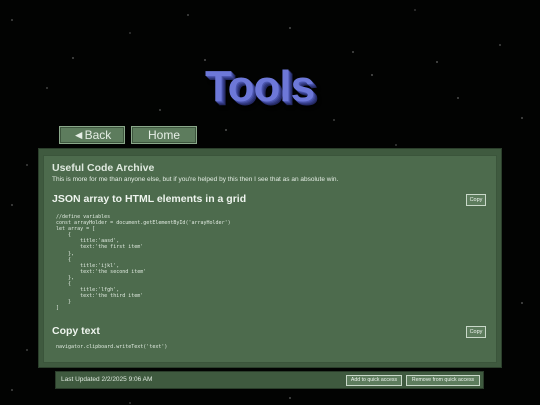 Image resolution: width=540 pixels, height=405 pixels. Describe the element at coordinates (76, 331) in the screenshot. I see `section-title-copy-text: Copy text` at that location.